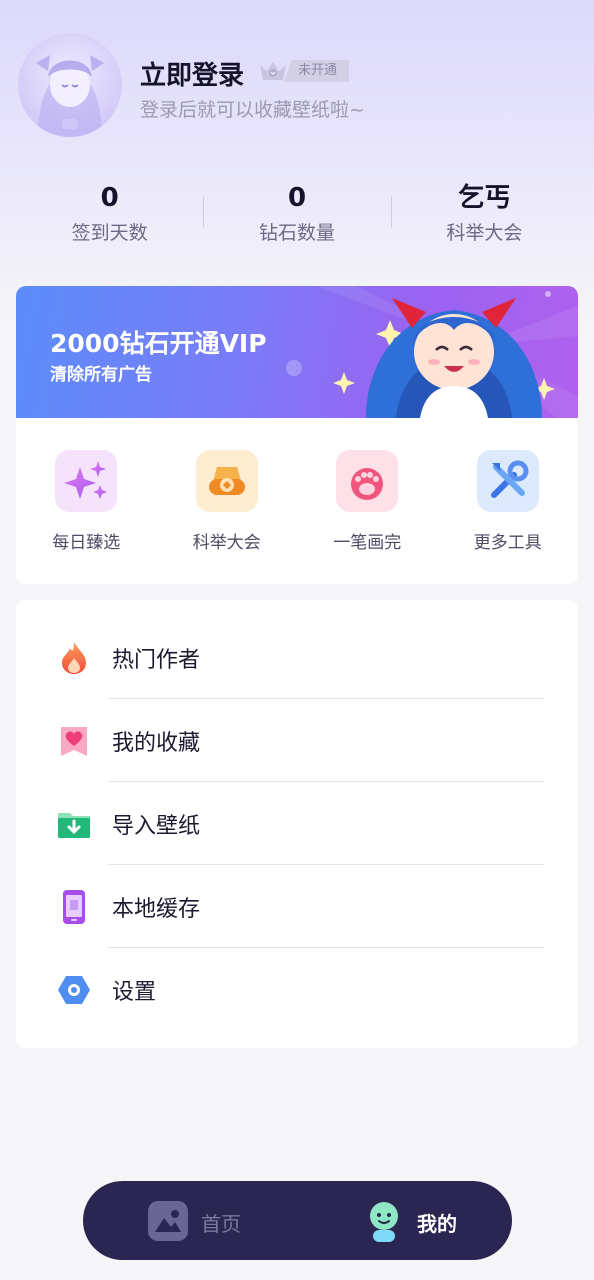 This screenshot has height=1280, width=594. I want to click on stat-checkin-days: 0 签到天数, so click(109, 215).